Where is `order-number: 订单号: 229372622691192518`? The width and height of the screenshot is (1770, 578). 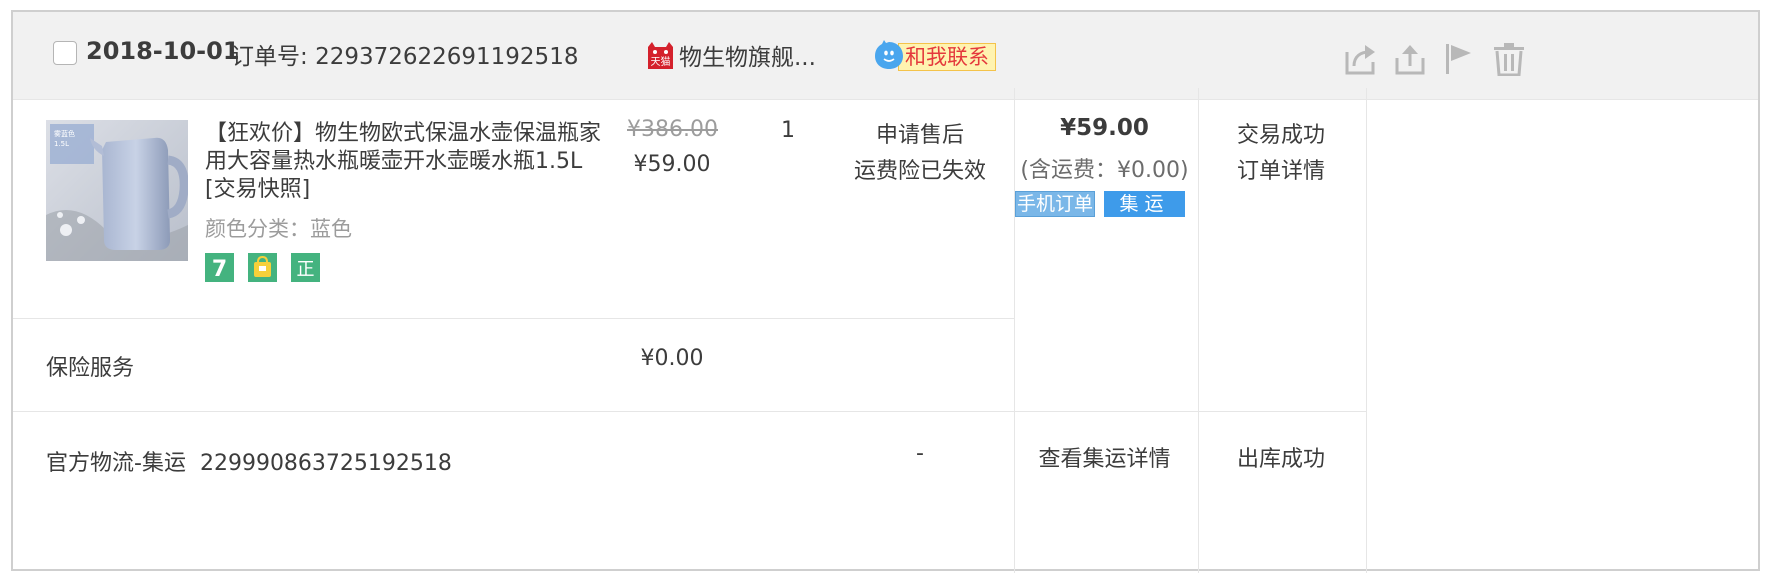 order-number: 订单号: 229372622691192518 is located at coordinates (404, 54).